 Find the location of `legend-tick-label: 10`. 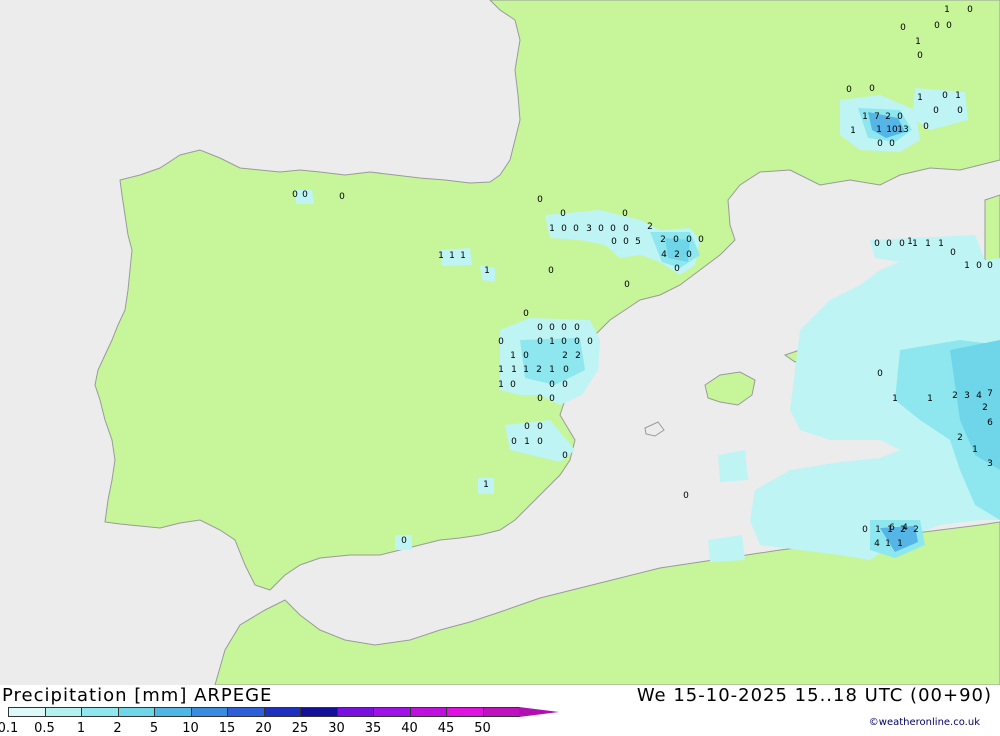

legend-tick-label: 10 is located at coordinates (190, 728).